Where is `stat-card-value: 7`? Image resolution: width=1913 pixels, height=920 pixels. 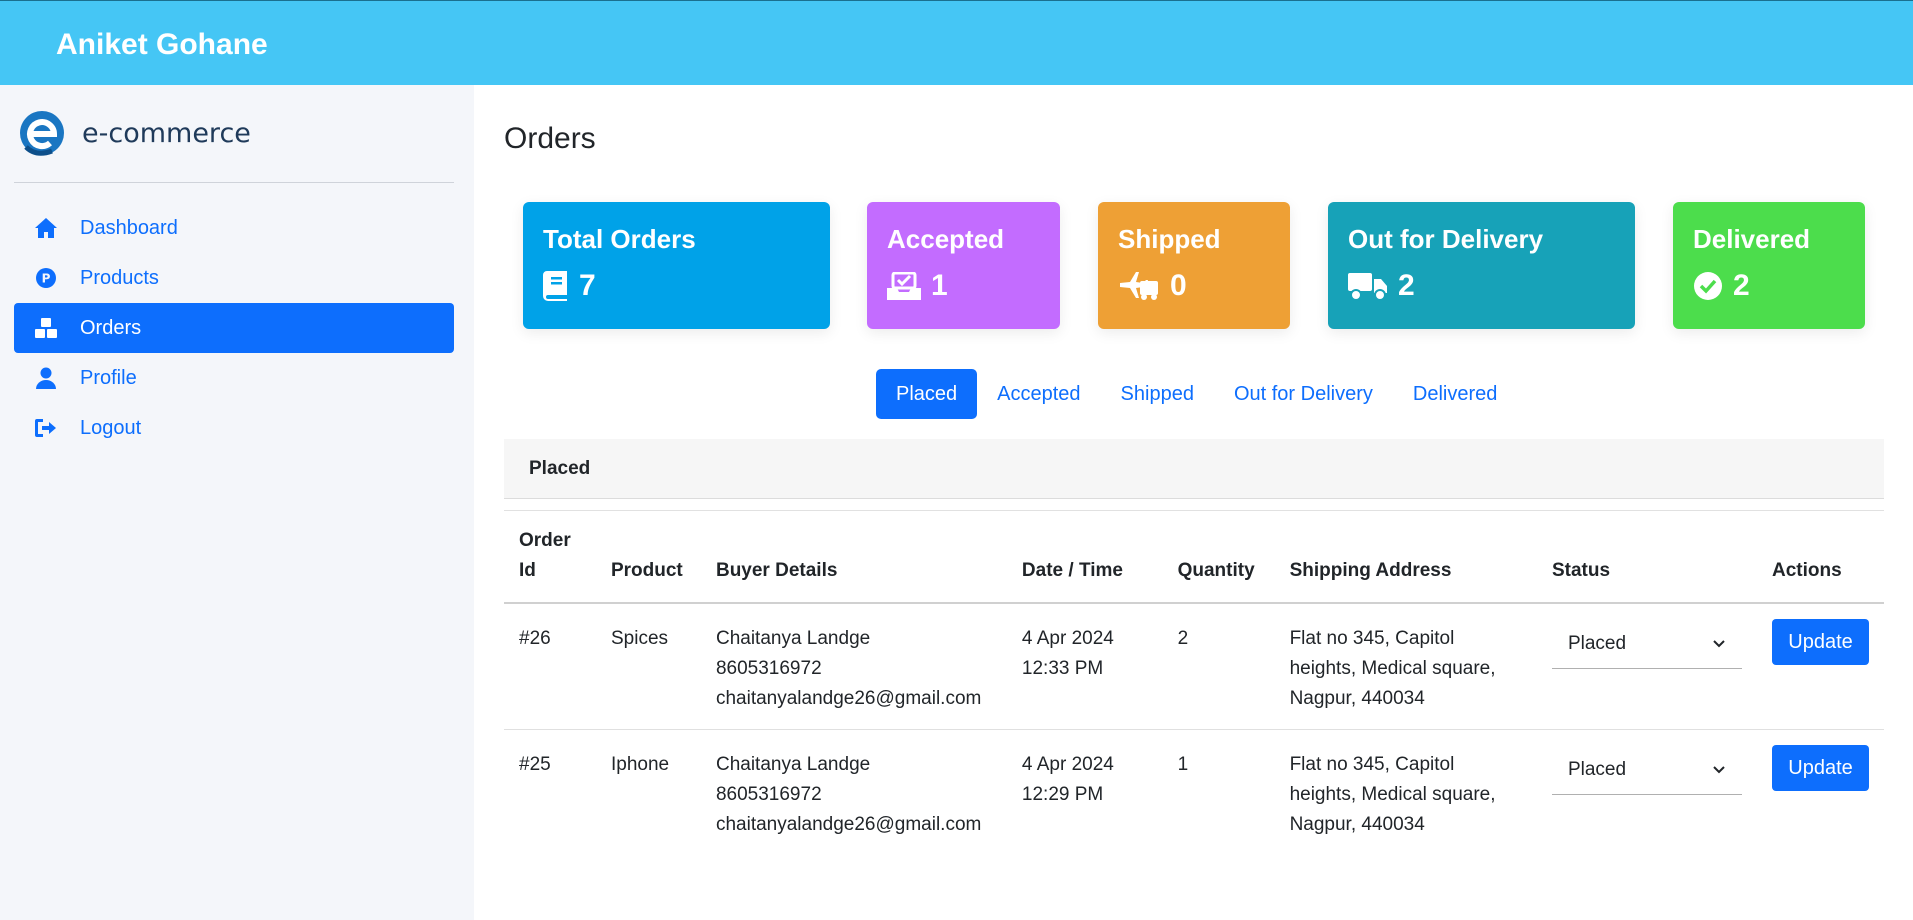 stat-card-value: 7 is located at coordinates (587, 285).